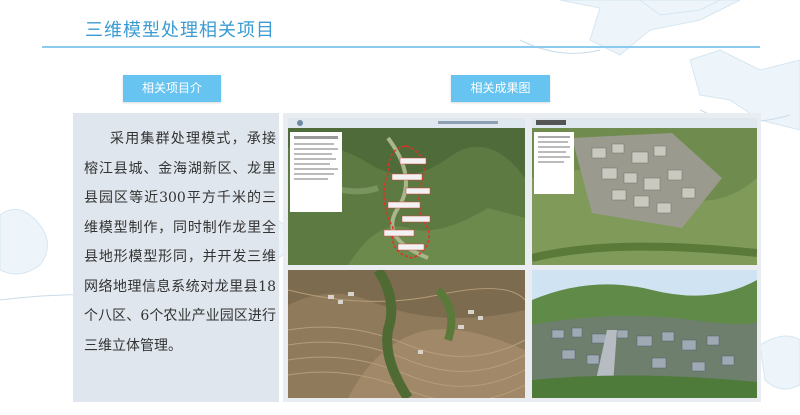 The image size is (800, 415). I want to click on village-3d-model-screenshot, so click(644, 191).